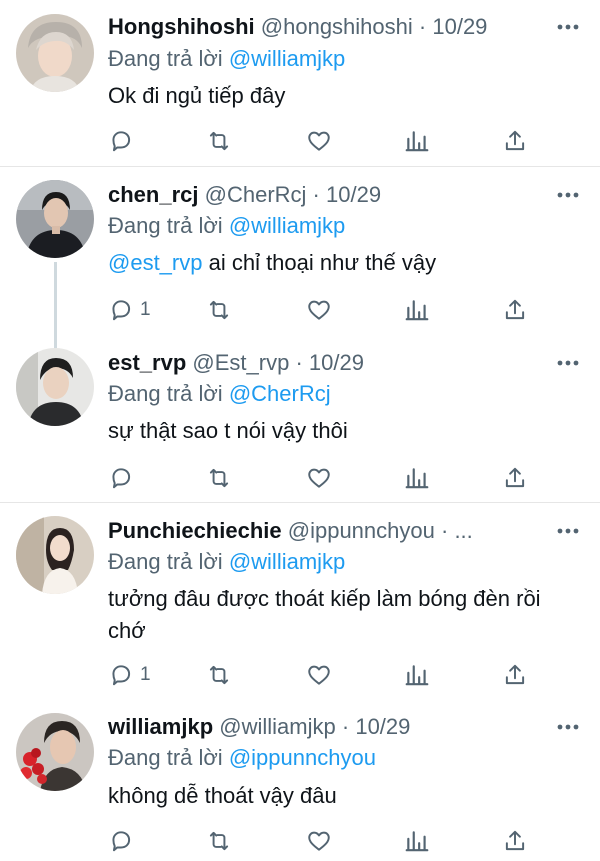  Describe the element at coordinates (256, 194) in the screenshot. I see `user-handle: @CherRcj` at that location.